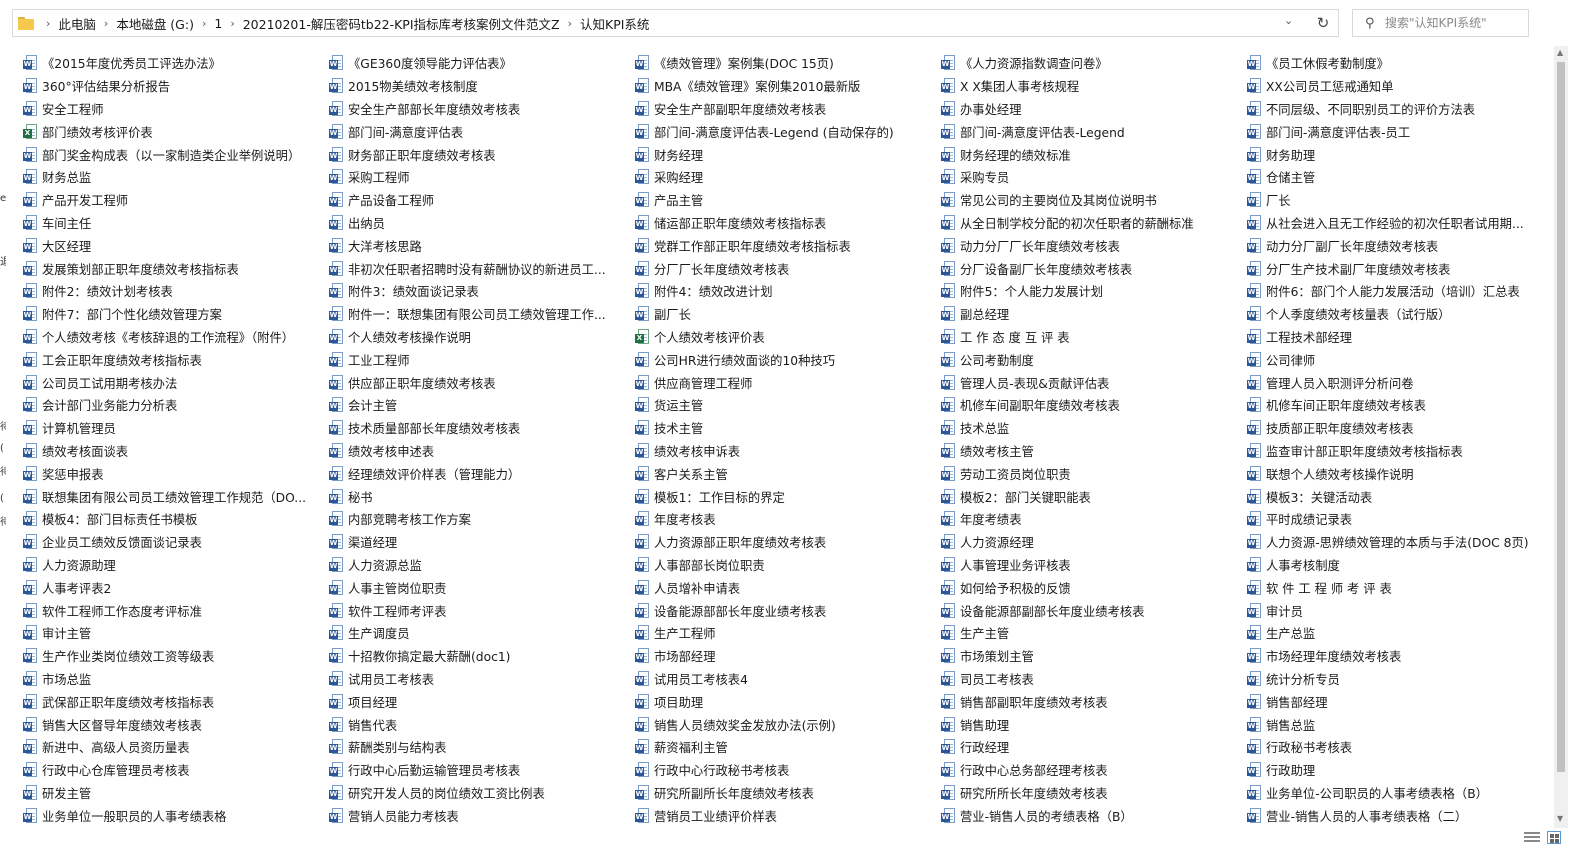 This screenshot has height=850, width=1585. What do you see at coordinates (1094, 451) in the screenshot?
I see `file-item: W 绩效考核主管` at bounding box center [1094, 451].